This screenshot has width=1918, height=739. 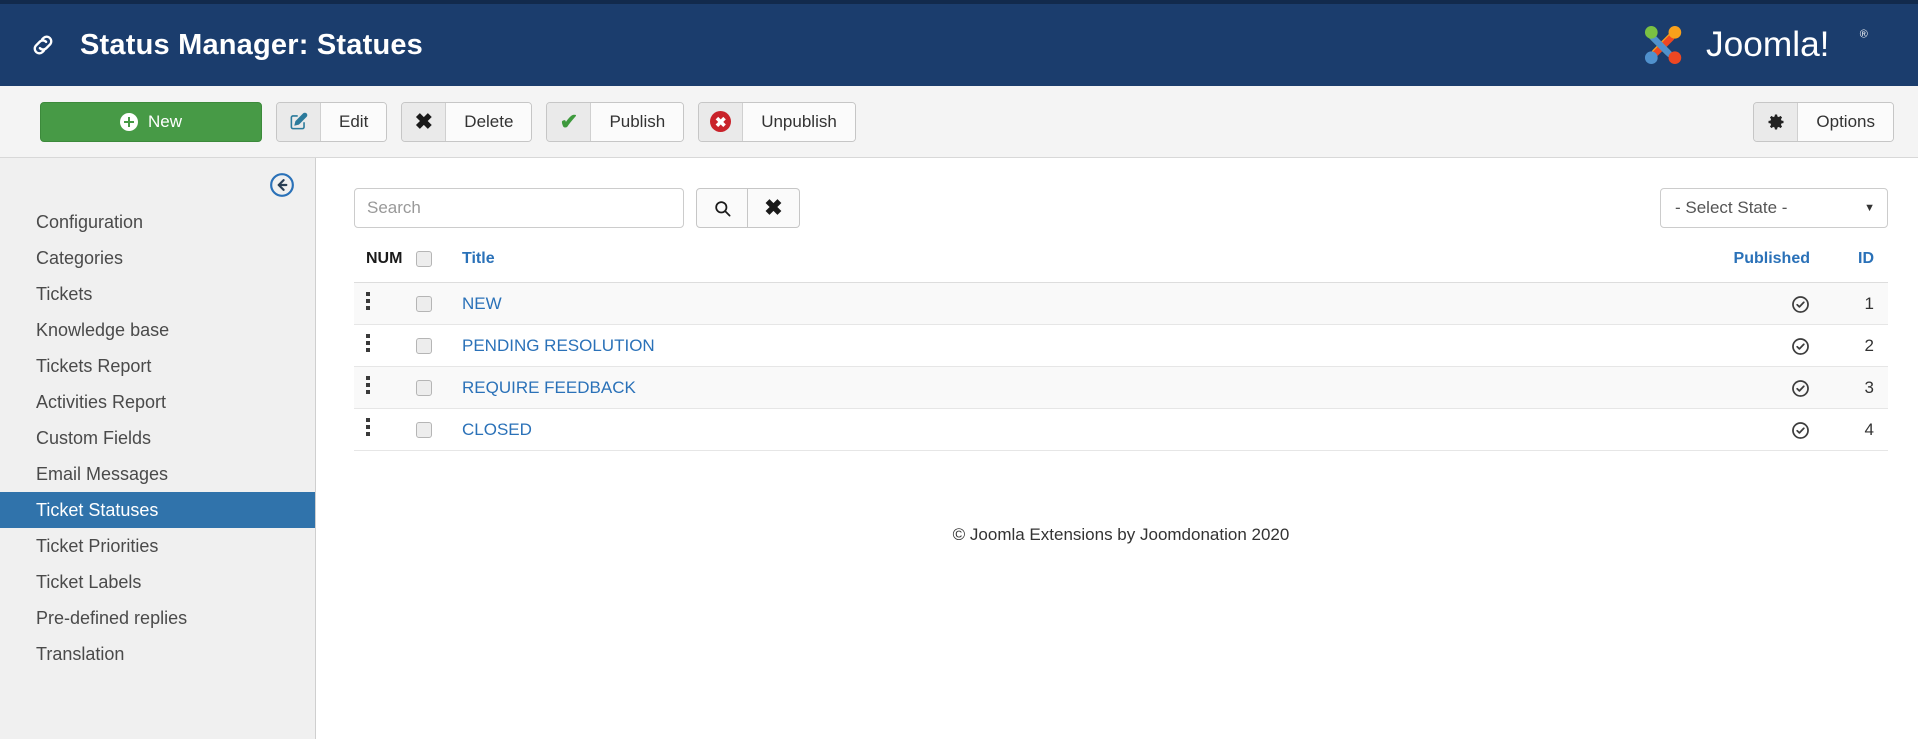 What do you see at coordinates (1869, 208) in the screenshot?
I see `chevron-down-icon: ▼` at bounding box center [1869, 208].